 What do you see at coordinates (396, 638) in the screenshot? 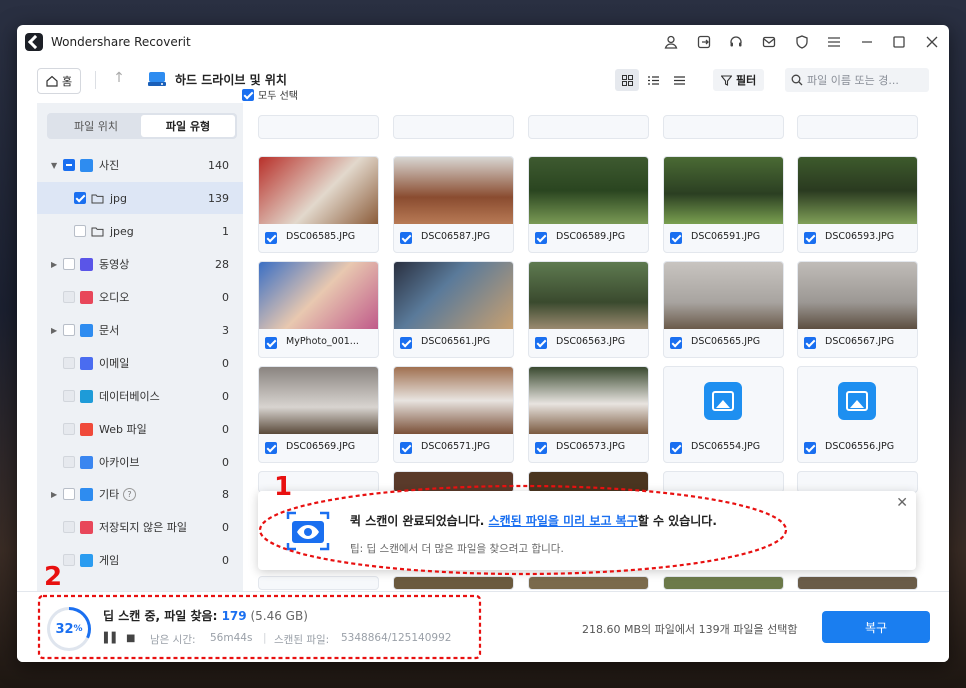
I see `scanned-files-value: 5348864/125140992` at bounding box center [396, 638].